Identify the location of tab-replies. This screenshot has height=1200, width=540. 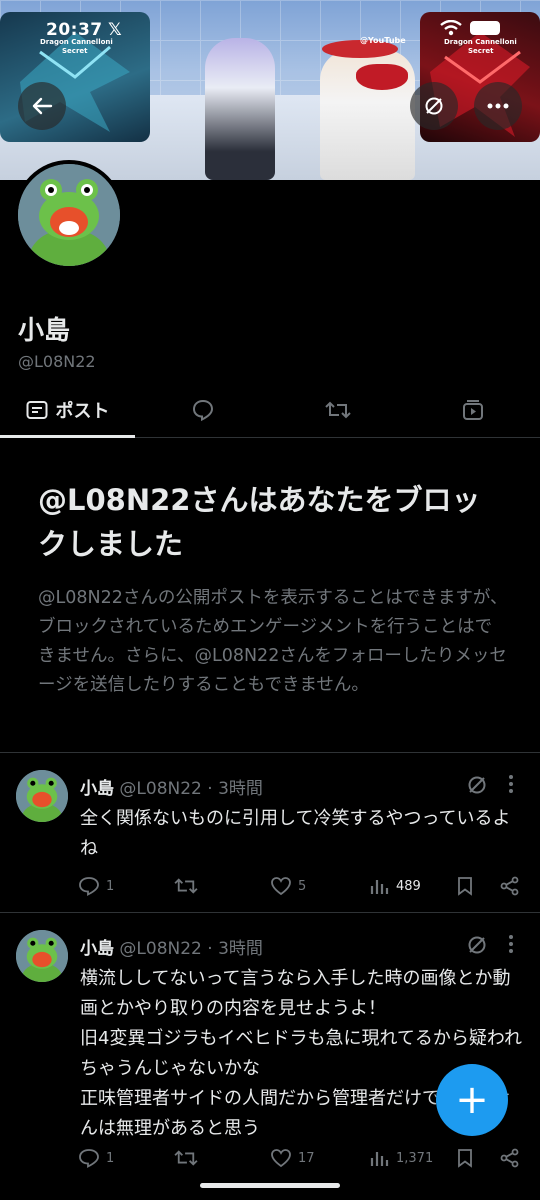
(202, 409).